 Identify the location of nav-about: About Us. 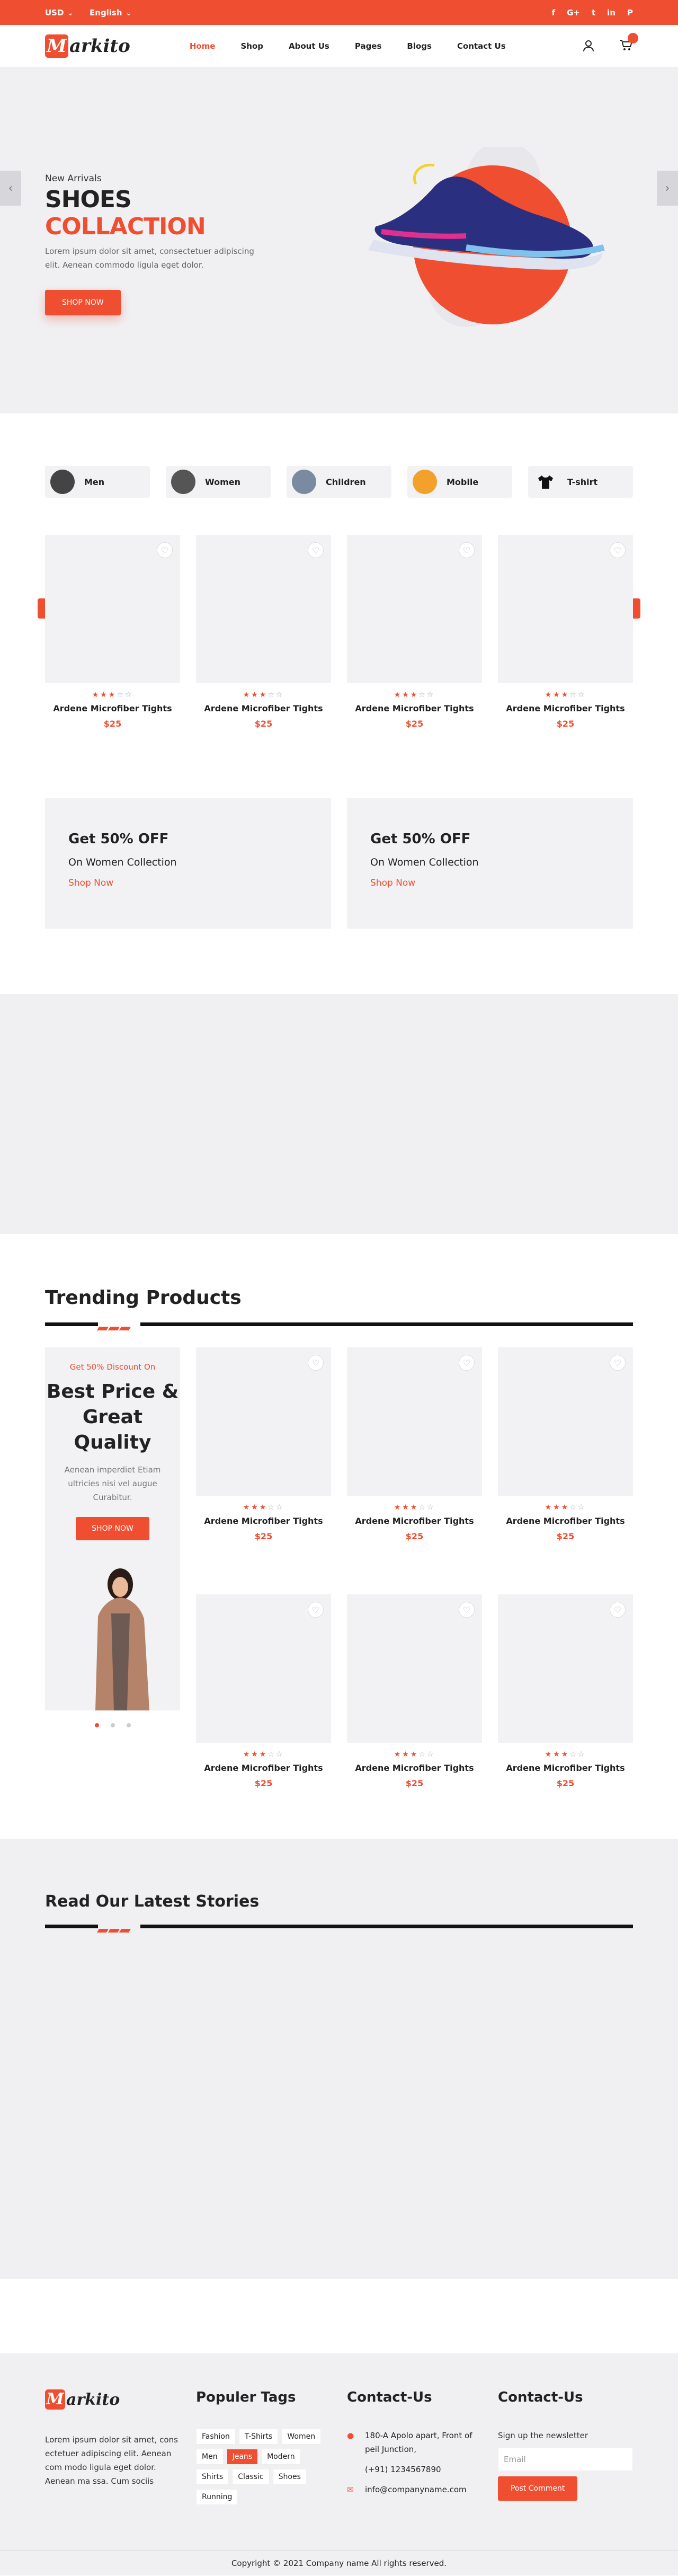
(309, 46).